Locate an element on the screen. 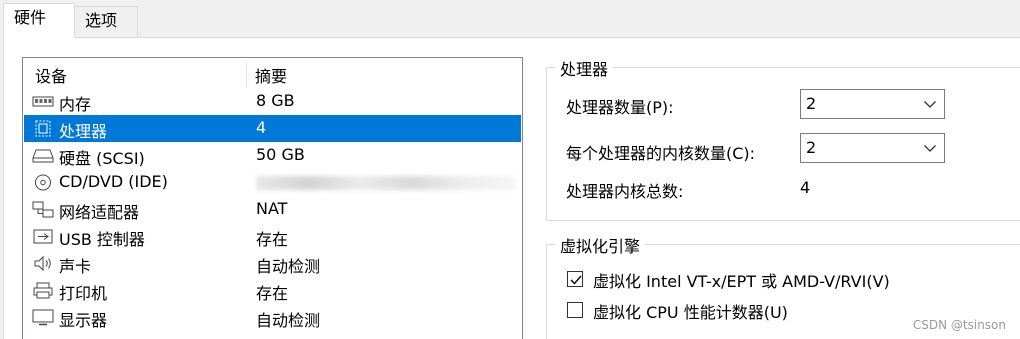  device-row-memory: 内存 8 GB is located at coordinates (272, 101).